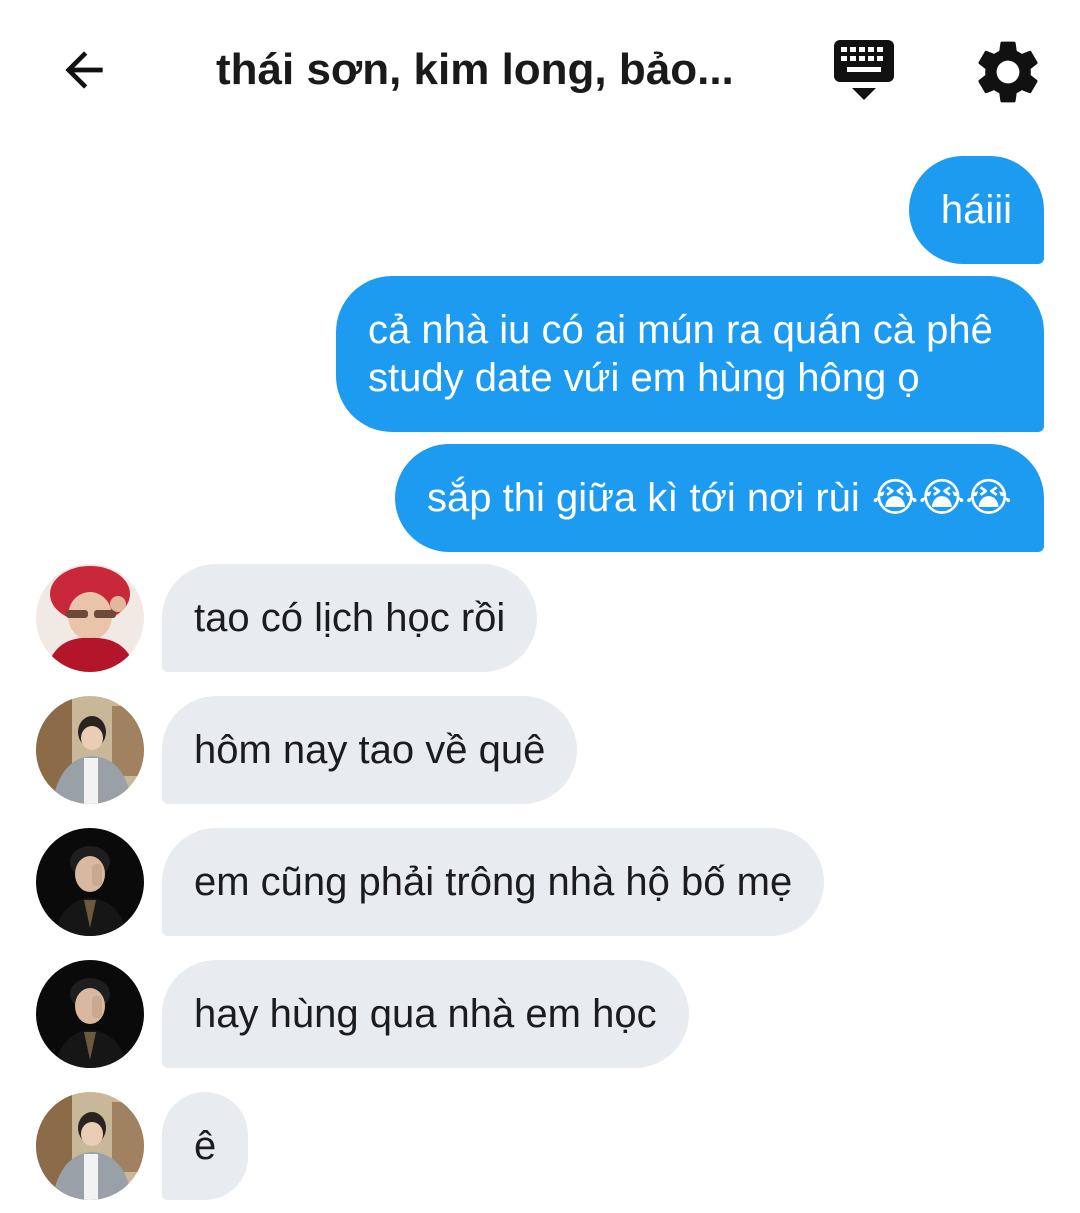 The height and width of the screenshot is (1213, 1080). What do you see at coordinates (643, 498) in the screenshot?
I see `message-text: sắp thi giữa kì tới nơi rùi` at bounding box center [643, 498].